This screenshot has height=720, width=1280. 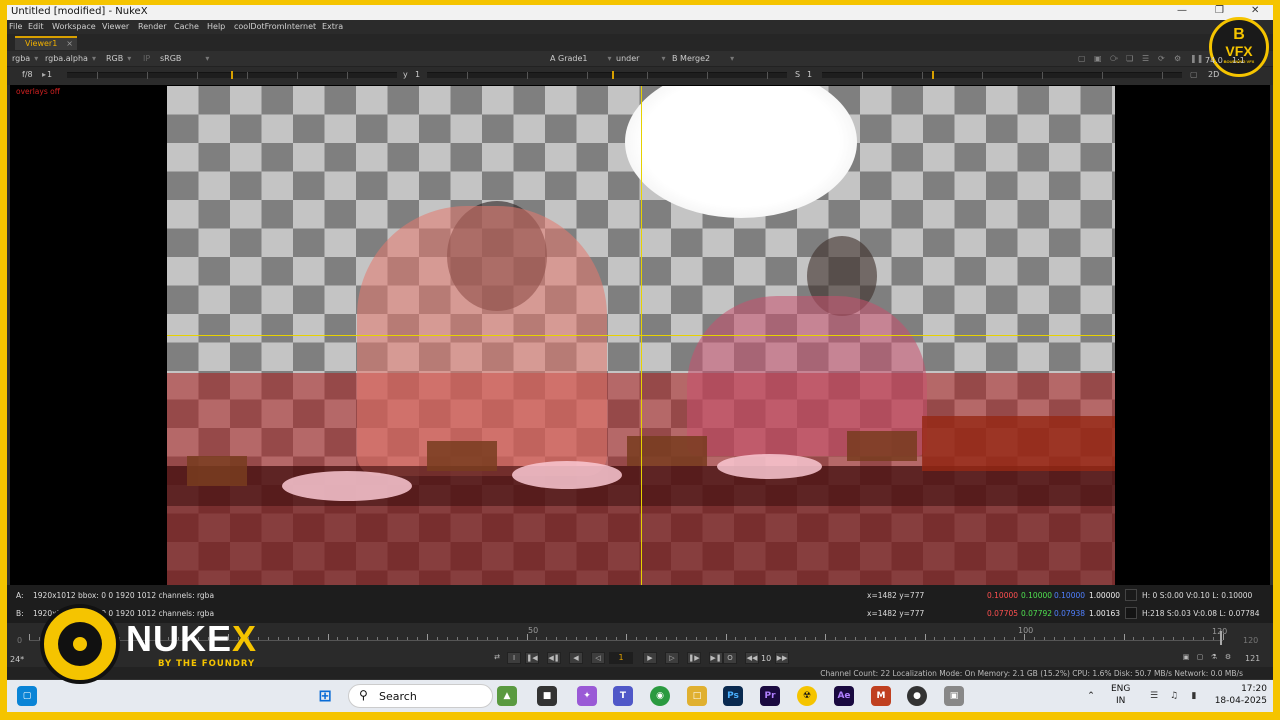 What do you see at coordinates (232, 75) in the screenshot?
I see `gain-slider` at bounding box center [232, 75].